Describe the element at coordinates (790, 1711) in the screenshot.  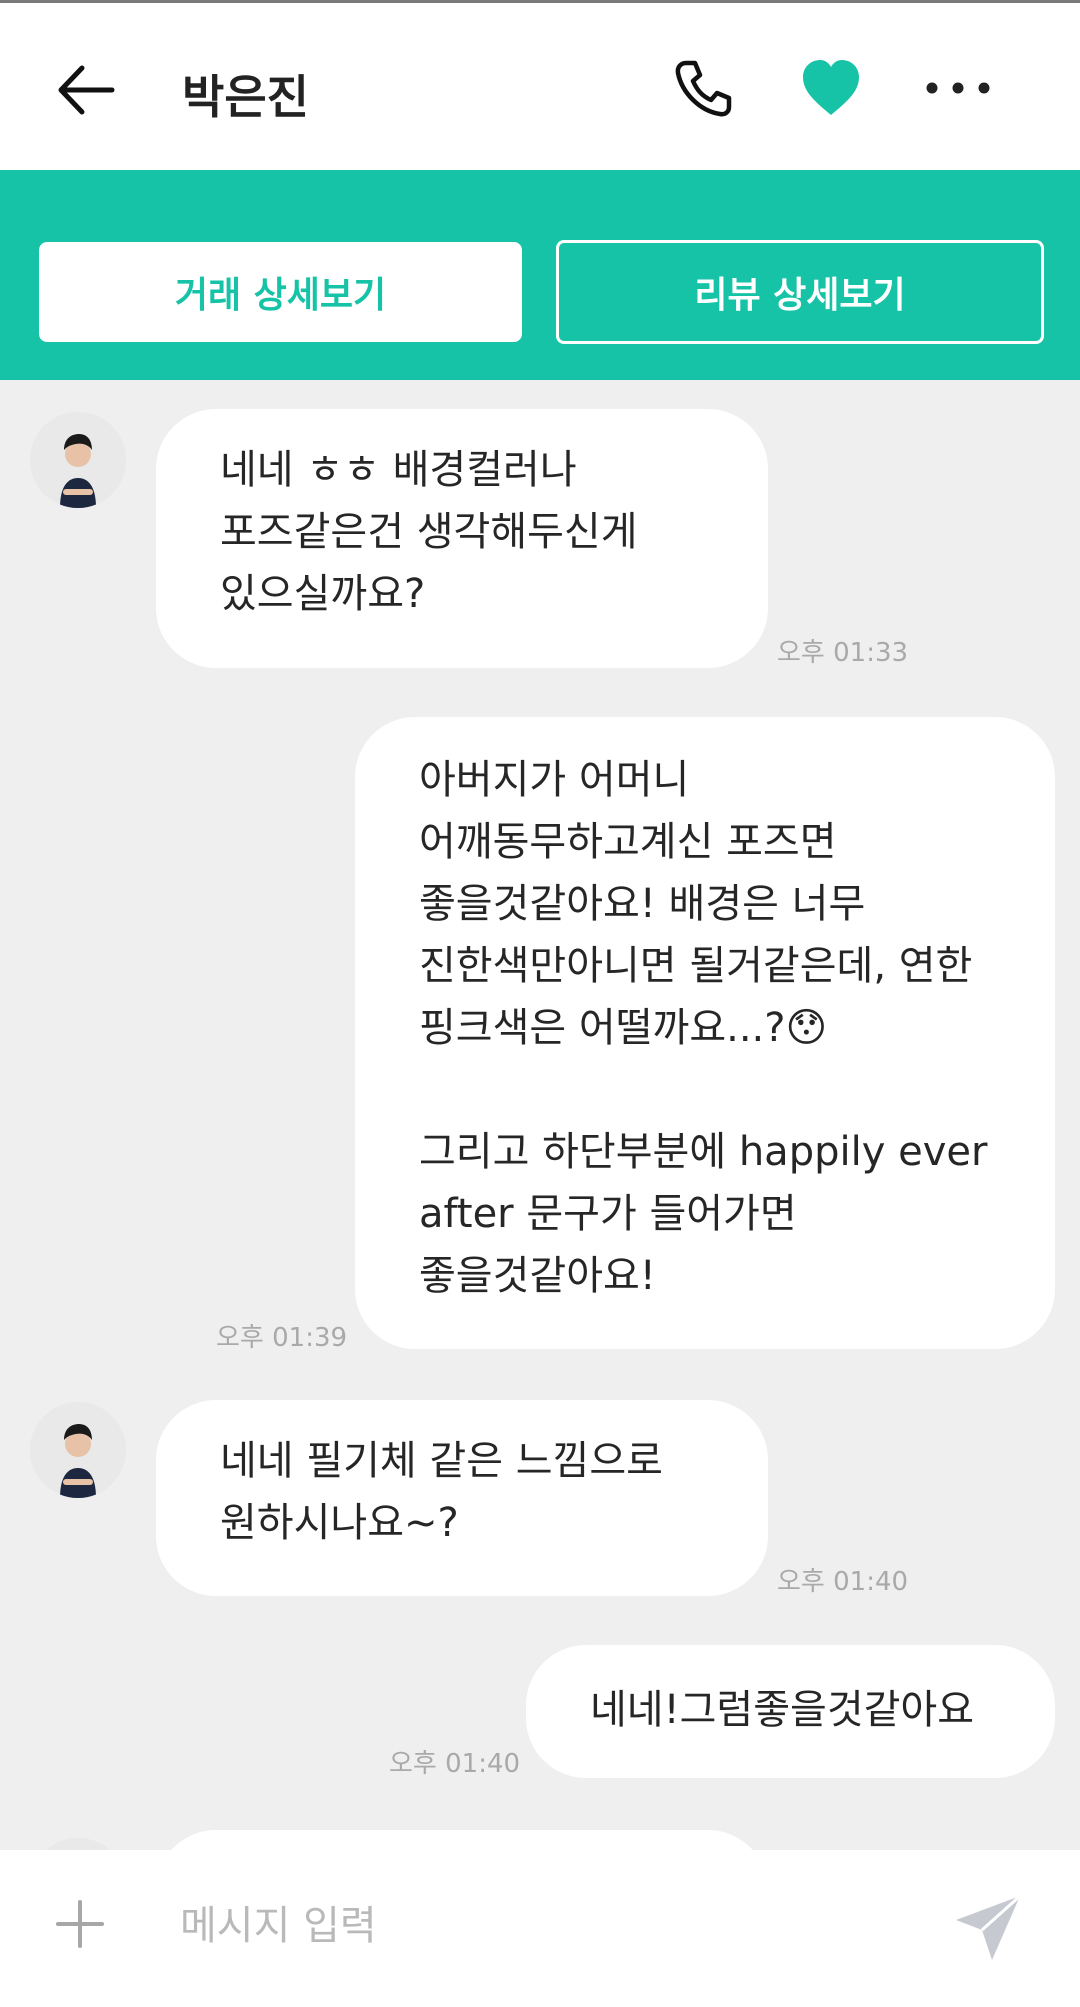
I see `outgoing-message-bubble: 네네!그럼좋을것같아요` at that location.